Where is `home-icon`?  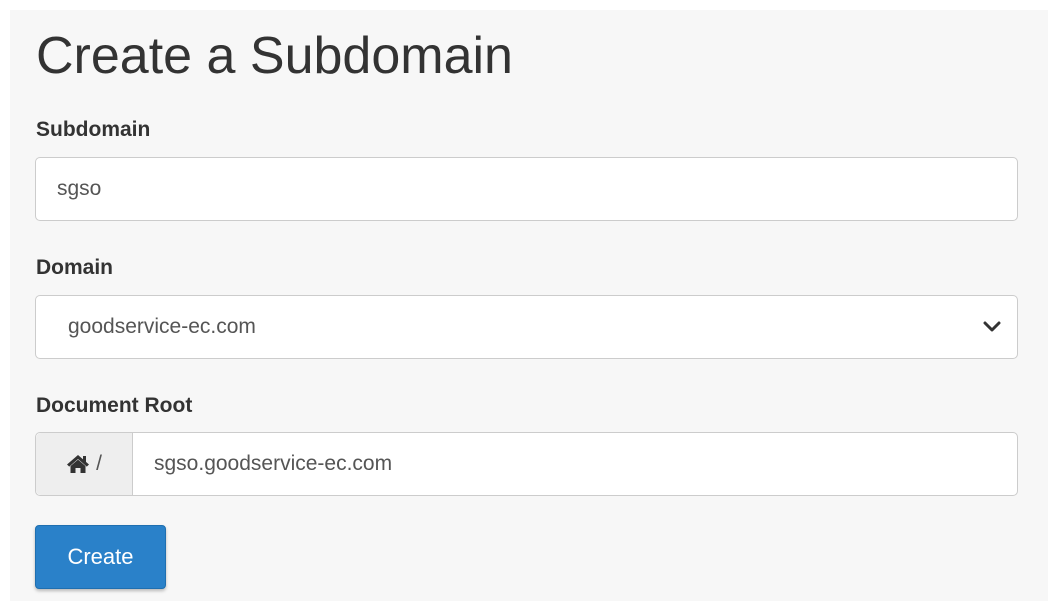 home-icon is located at coordinates (78, 464).